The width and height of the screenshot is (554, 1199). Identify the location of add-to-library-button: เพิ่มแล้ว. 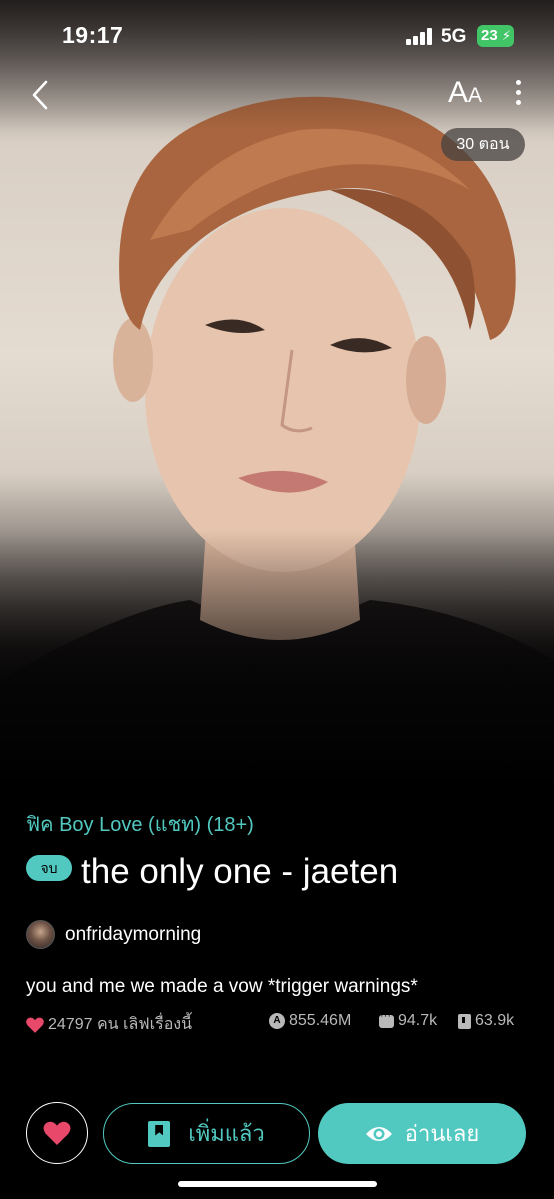
(206, 1133).